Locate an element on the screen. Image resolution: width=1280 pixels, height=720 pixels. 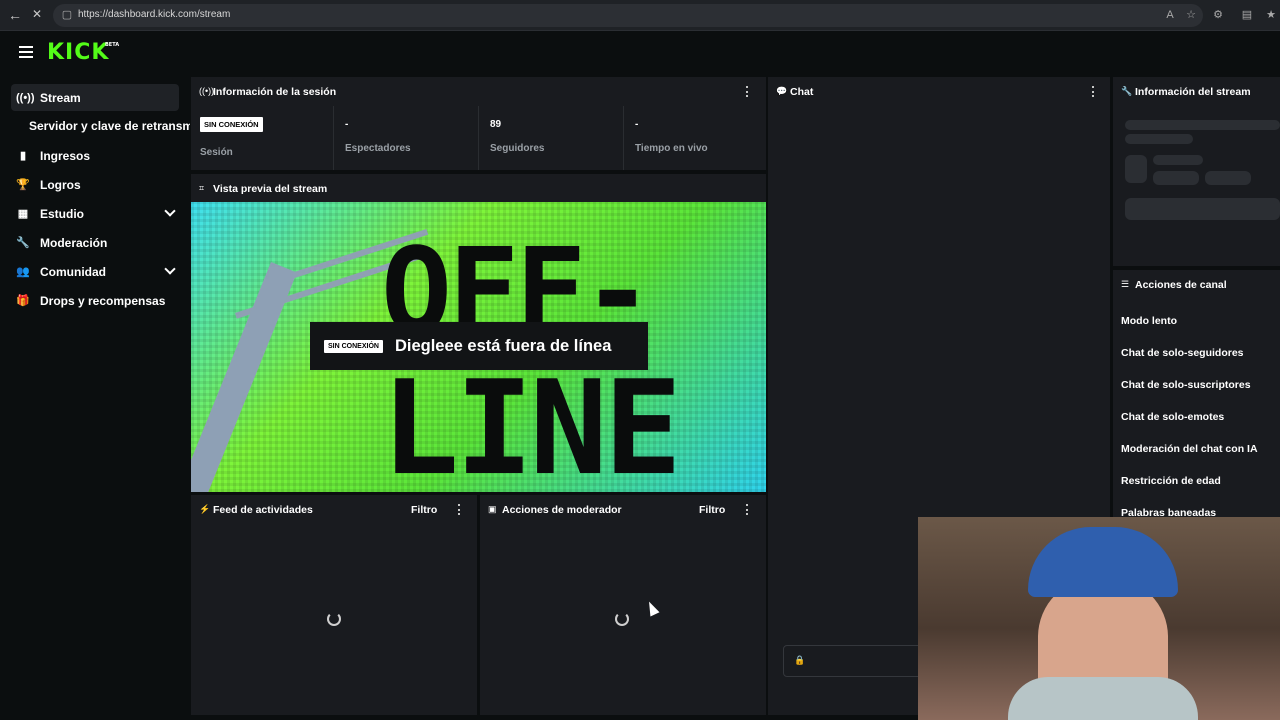
sidebar-item-stream: ((•)) Stream is located at coordinates (95, 97).